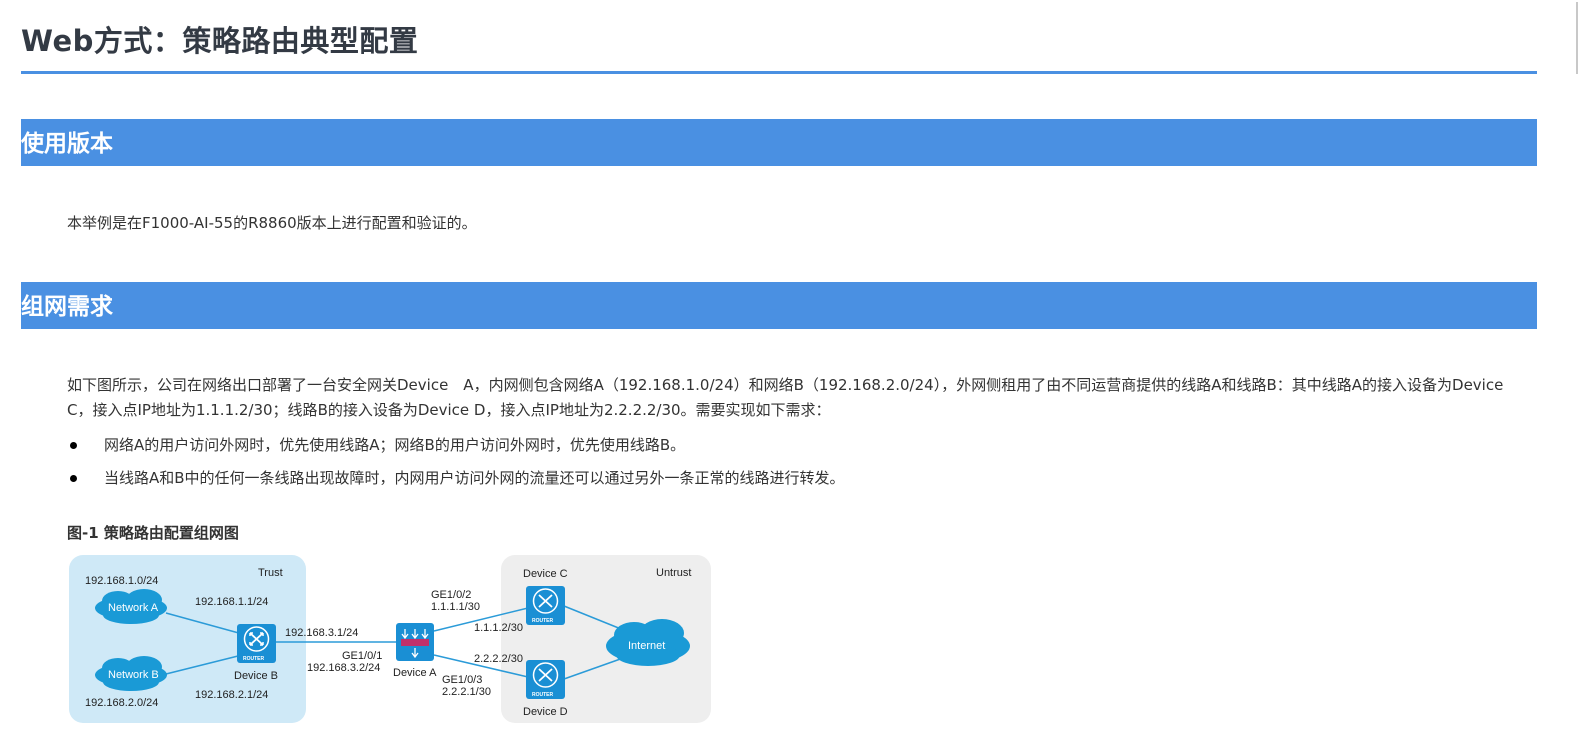  I want to click on page-title: Web方式：策略路由典型配置, so click(220, 41).